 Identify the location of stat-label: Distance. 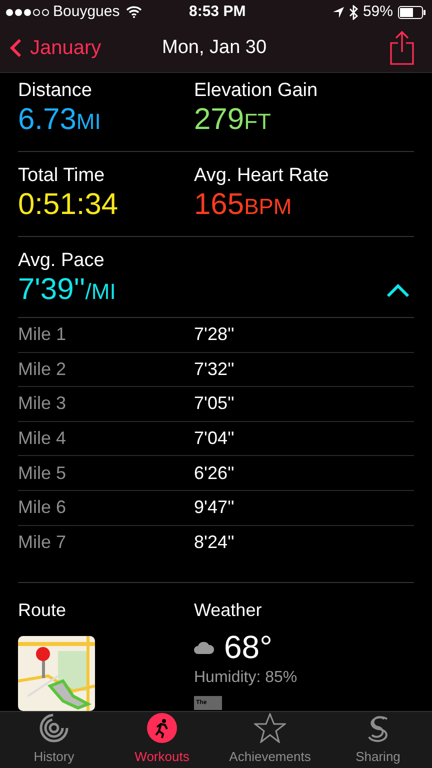
(55, 91).